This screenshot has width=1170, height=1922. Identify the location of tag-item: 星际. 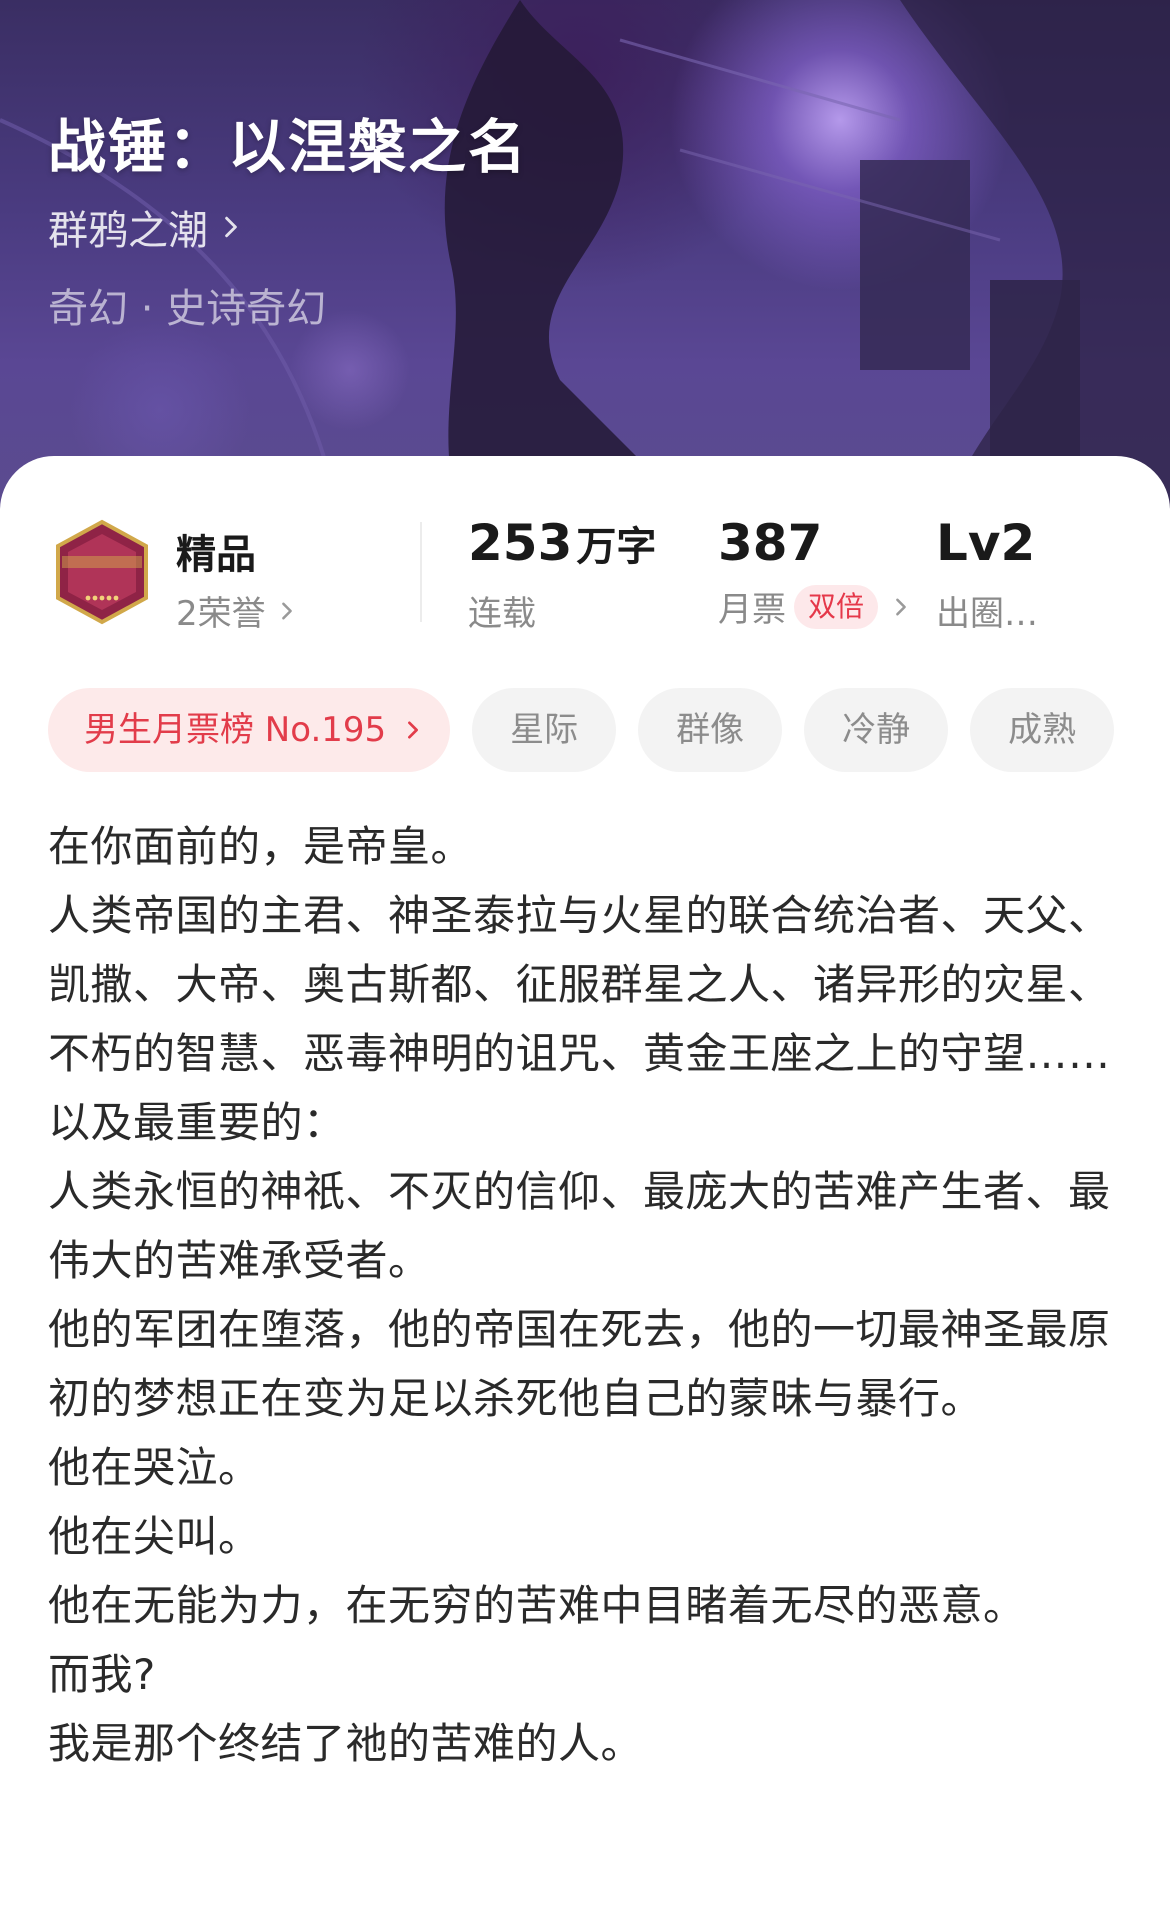
(544, 730).